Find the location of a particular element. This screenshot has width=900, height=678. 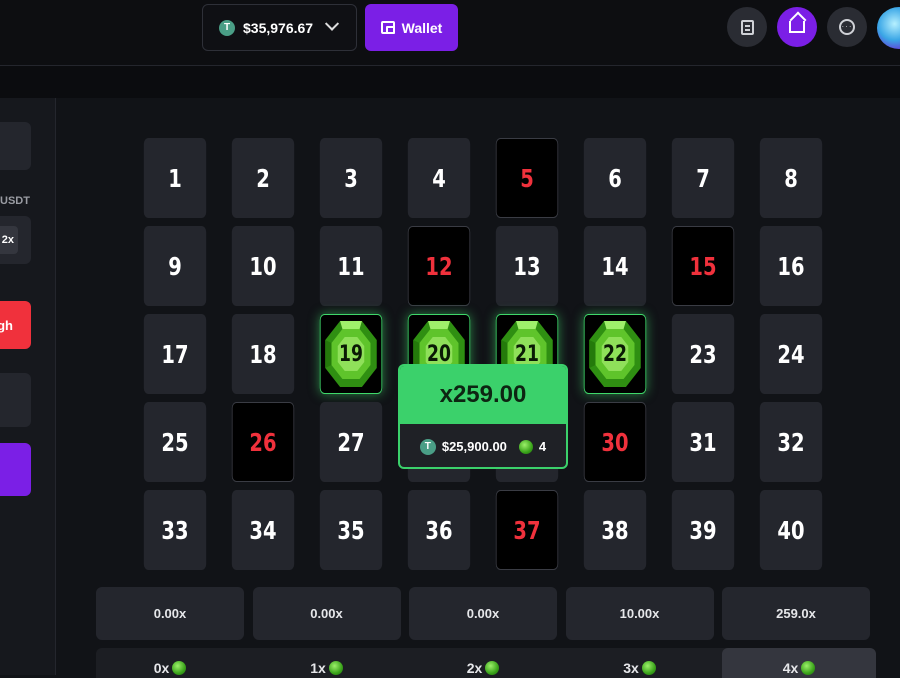

tile-number: 31 is located at coordinates (703, 442).